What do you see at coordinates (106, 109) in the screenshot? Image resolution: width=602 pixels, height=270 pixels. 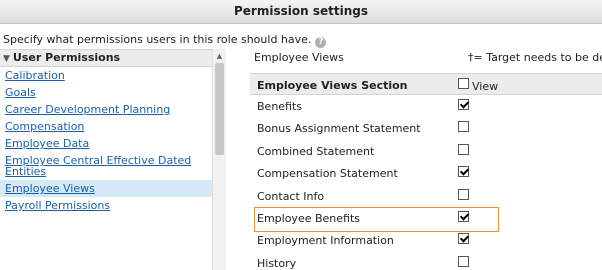 I see `sidebar-item-career-development-planning: Career Development Planning` at bounding box center [106, 109].